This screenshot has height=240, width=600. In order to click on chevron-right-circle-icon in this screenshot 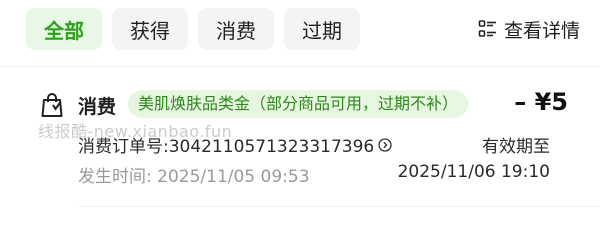, I will do `click(385, 144)`.